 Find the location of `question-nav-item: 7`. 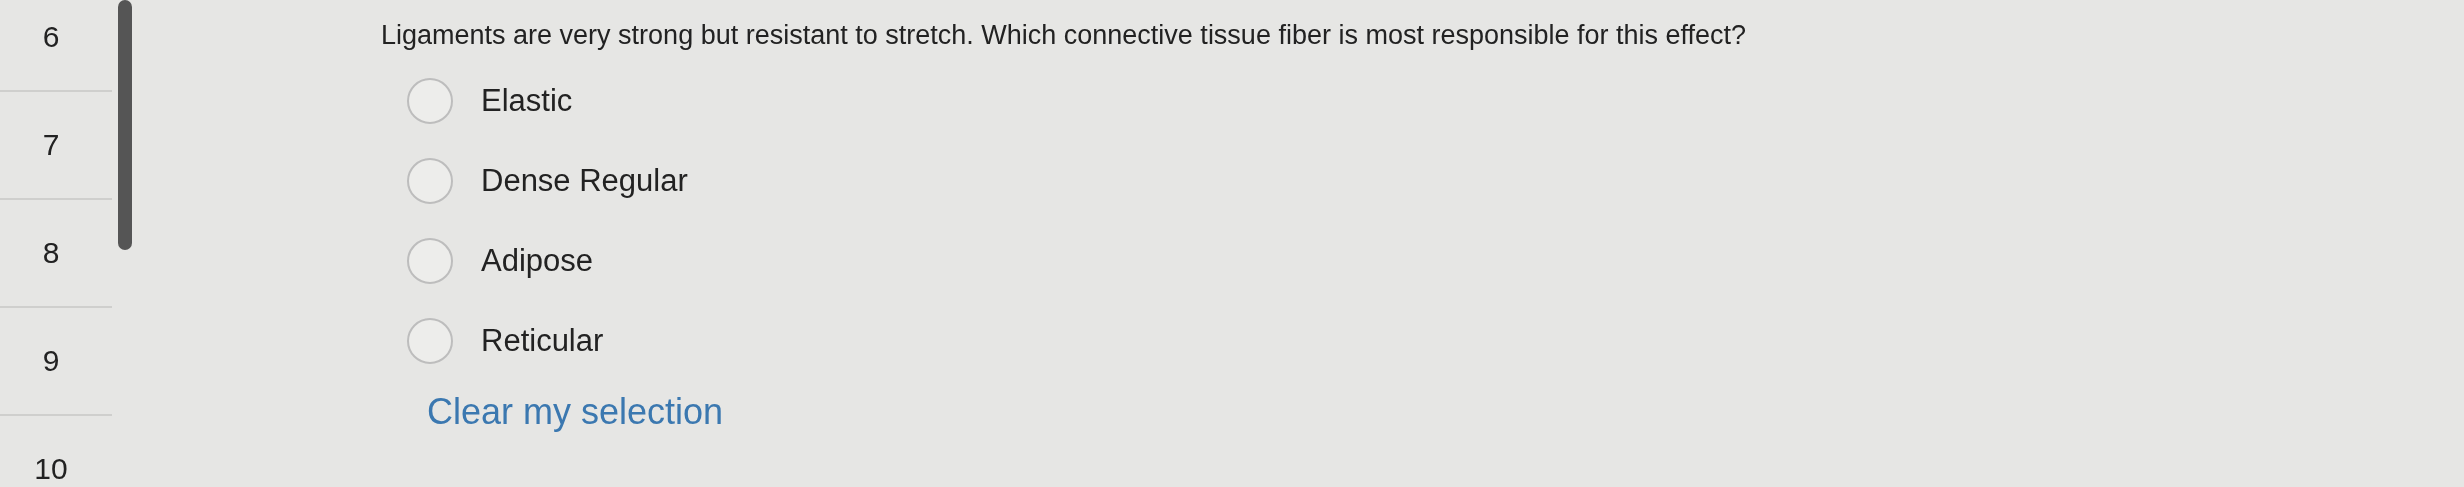

question-nav-item: 7 is located at coordinates (56, 146).